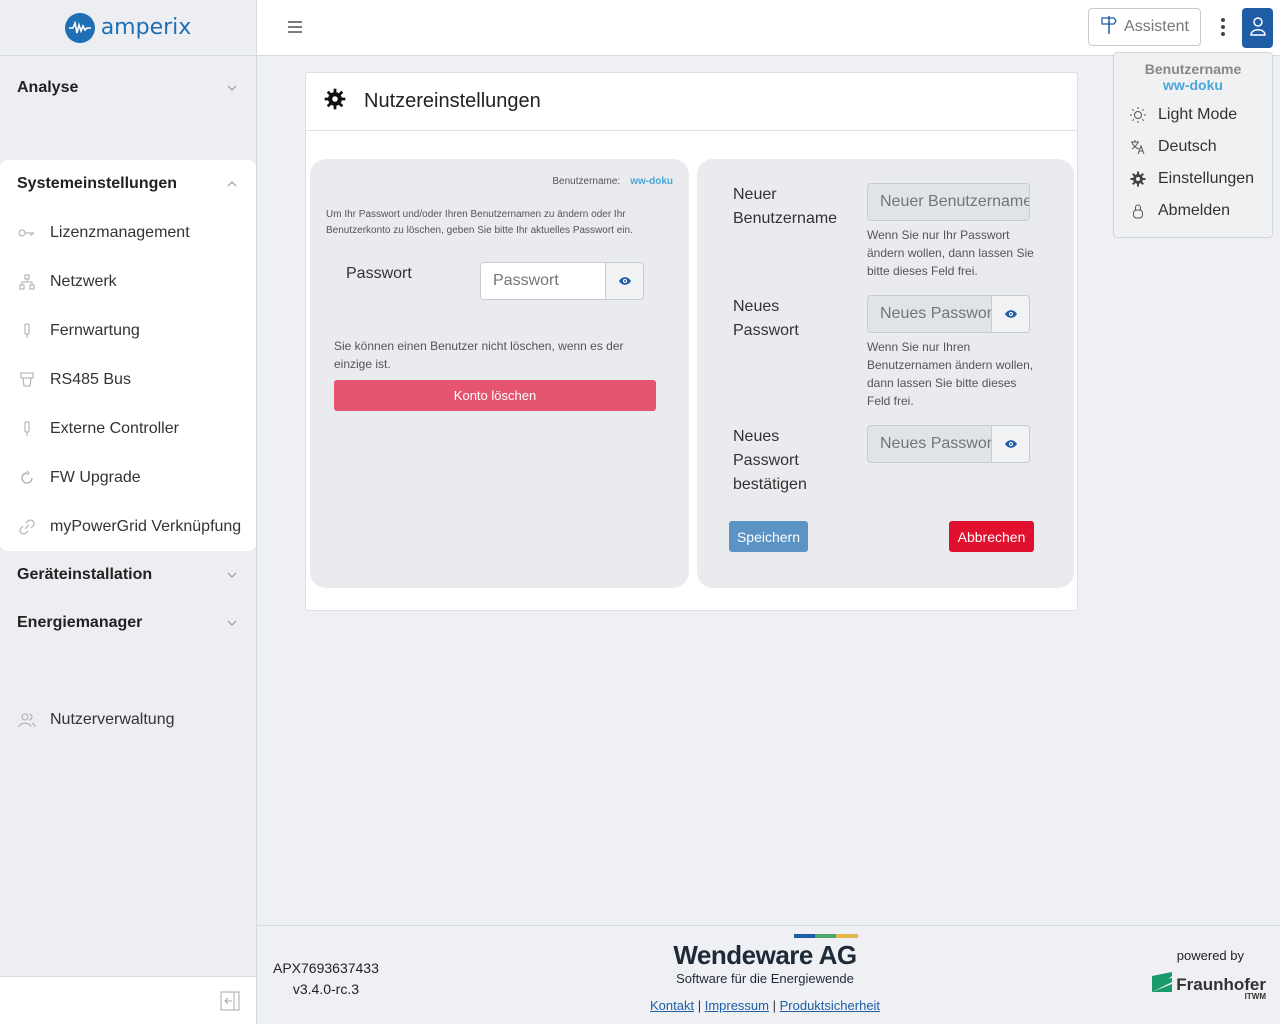 The image size is (1280, 1024). I want to click on confirm-password-input-group, so click(948, 444).